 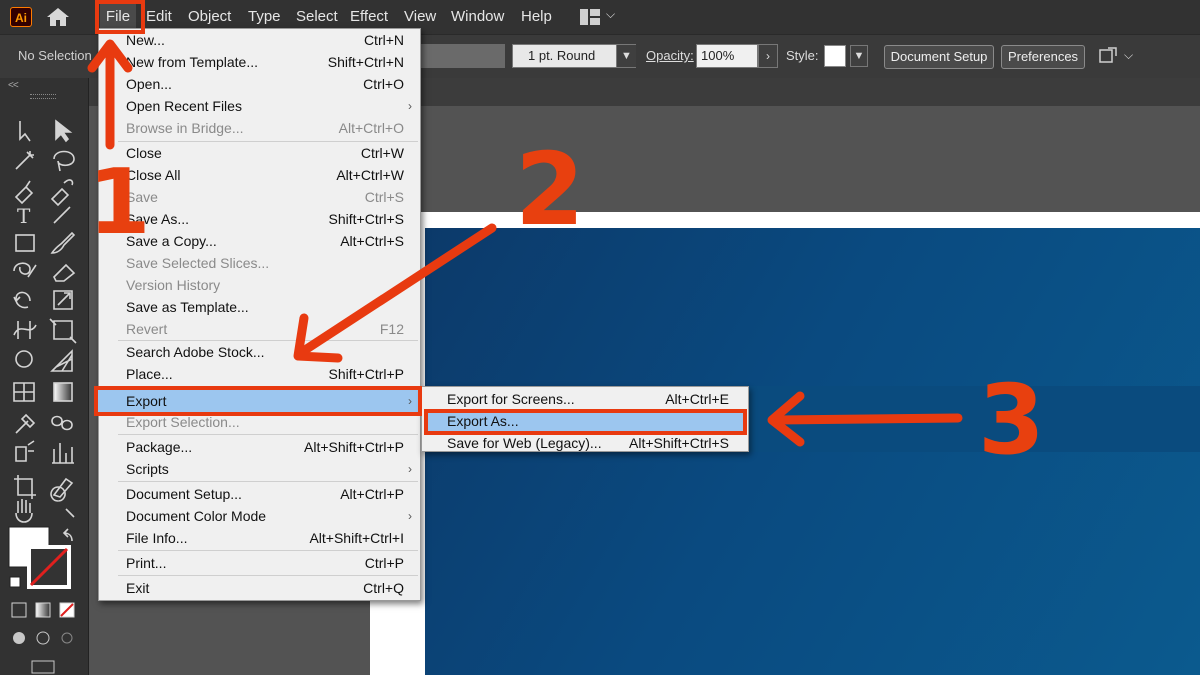 What do you see at coordinates (119, 202) in the screenshot?
I see `step1-number: 1` at bounding box center [119, 202].